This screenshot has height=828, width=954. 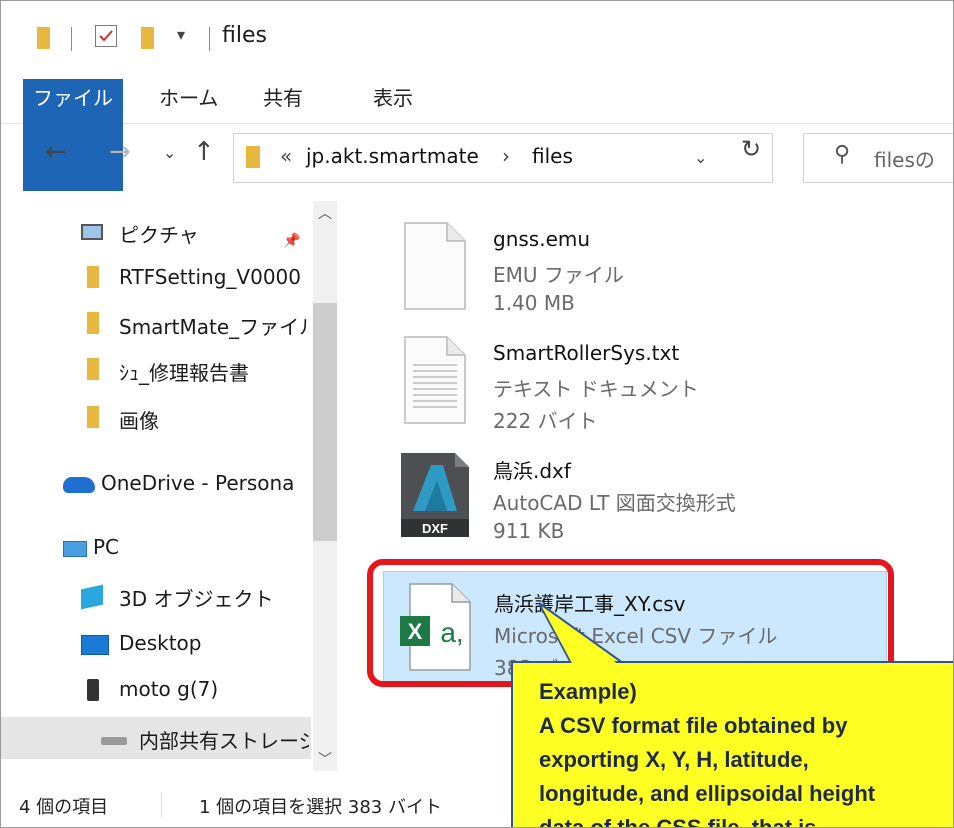 I want to click on file-name: SmartRollerSys.txt, so click(x=586, y=353).